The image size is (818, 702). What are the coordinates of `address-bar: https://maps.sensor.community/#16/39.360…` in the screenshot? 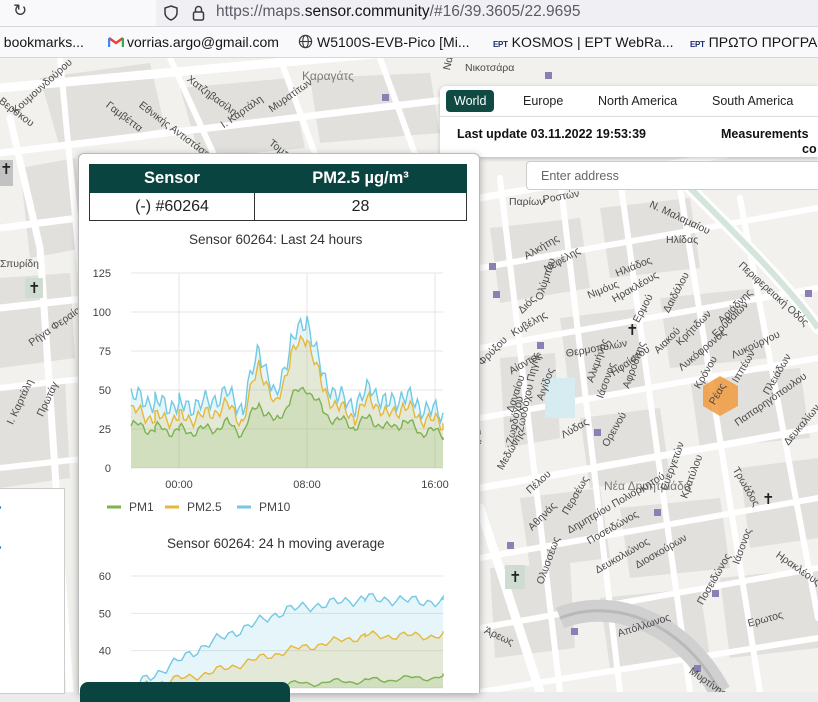 It's located at (487, 13).